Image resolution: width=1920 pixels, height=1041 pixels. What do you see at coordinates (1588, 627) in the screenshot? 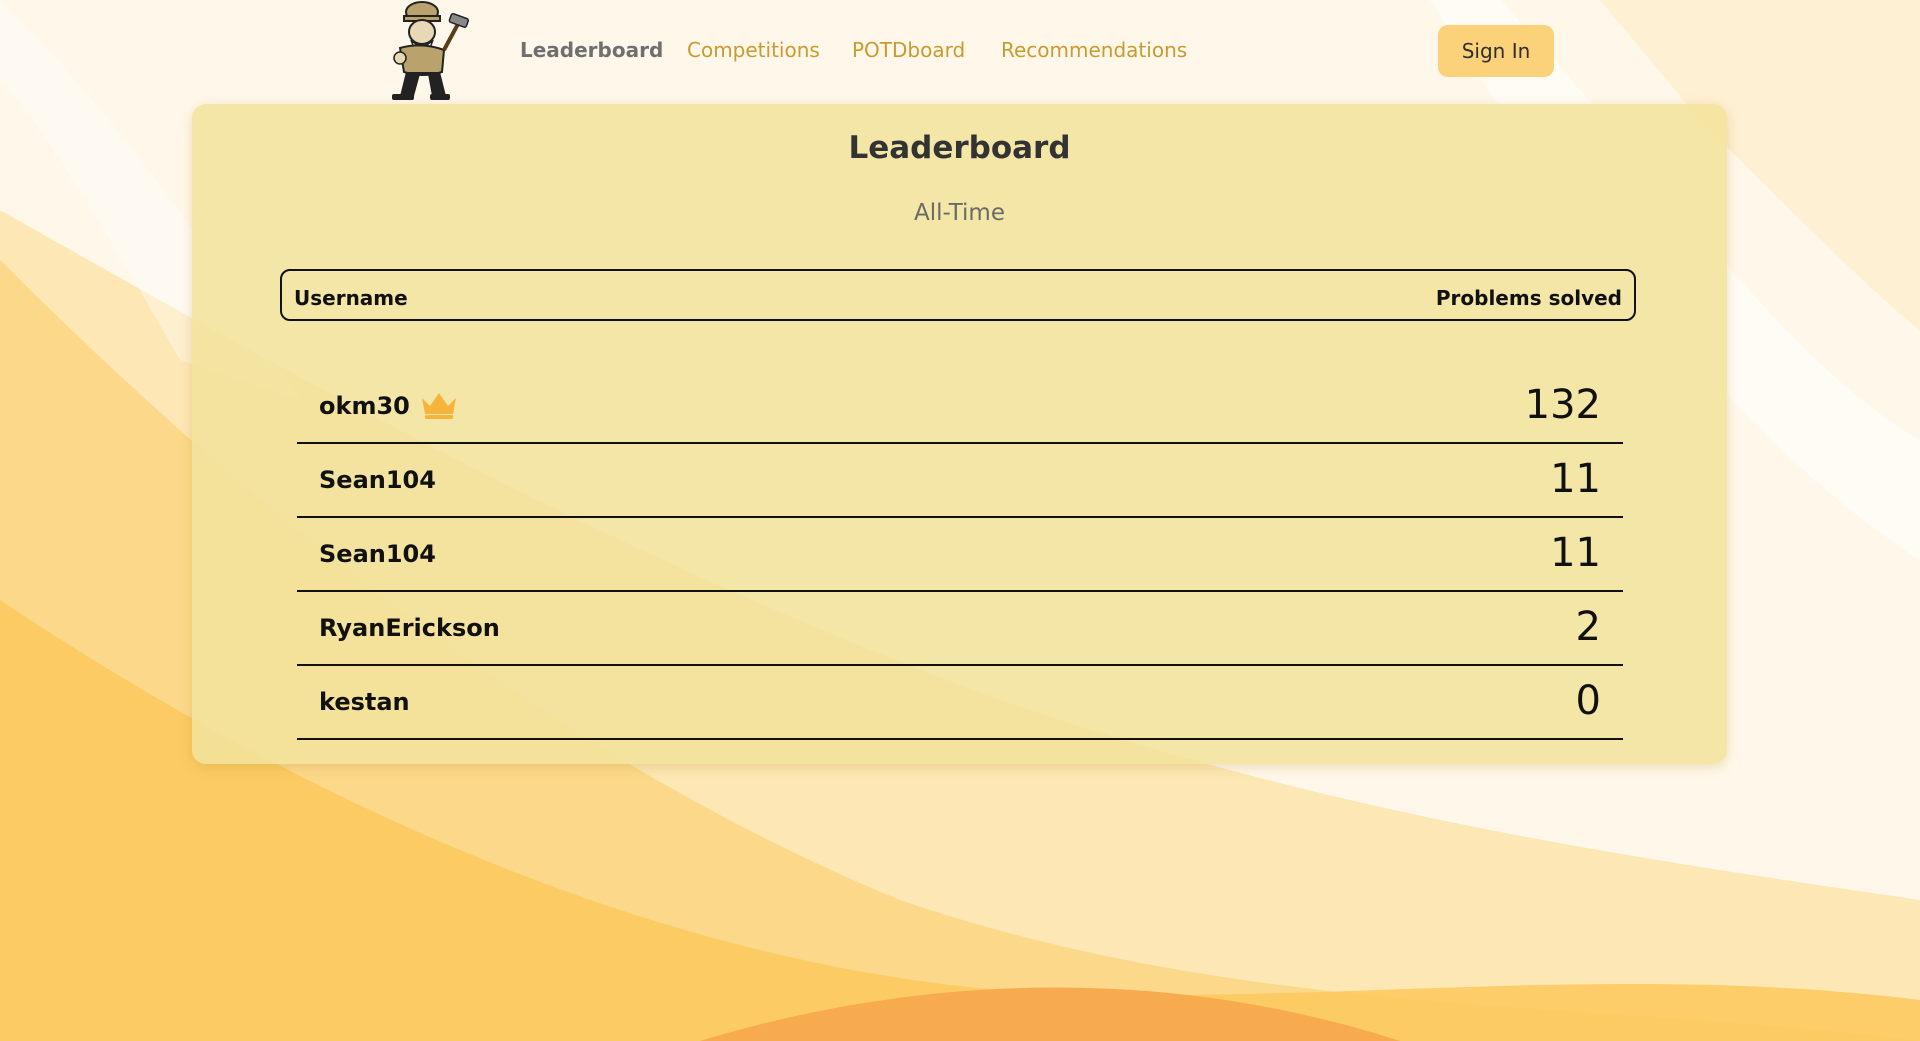
I see `row-problems-solved: 2` at bounding box center [1588, 627].